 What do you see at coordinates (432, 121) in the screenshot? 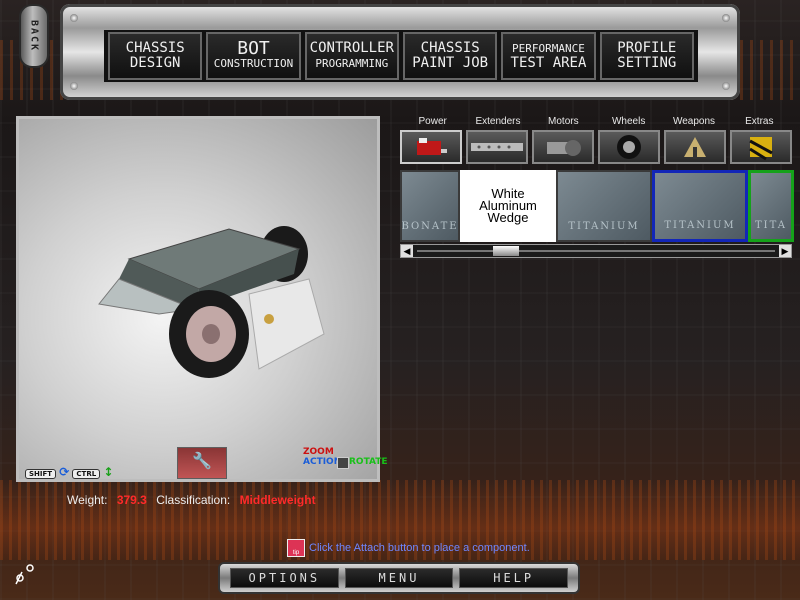
I see `category-label-power: Power` at bounding box center [432, 121].